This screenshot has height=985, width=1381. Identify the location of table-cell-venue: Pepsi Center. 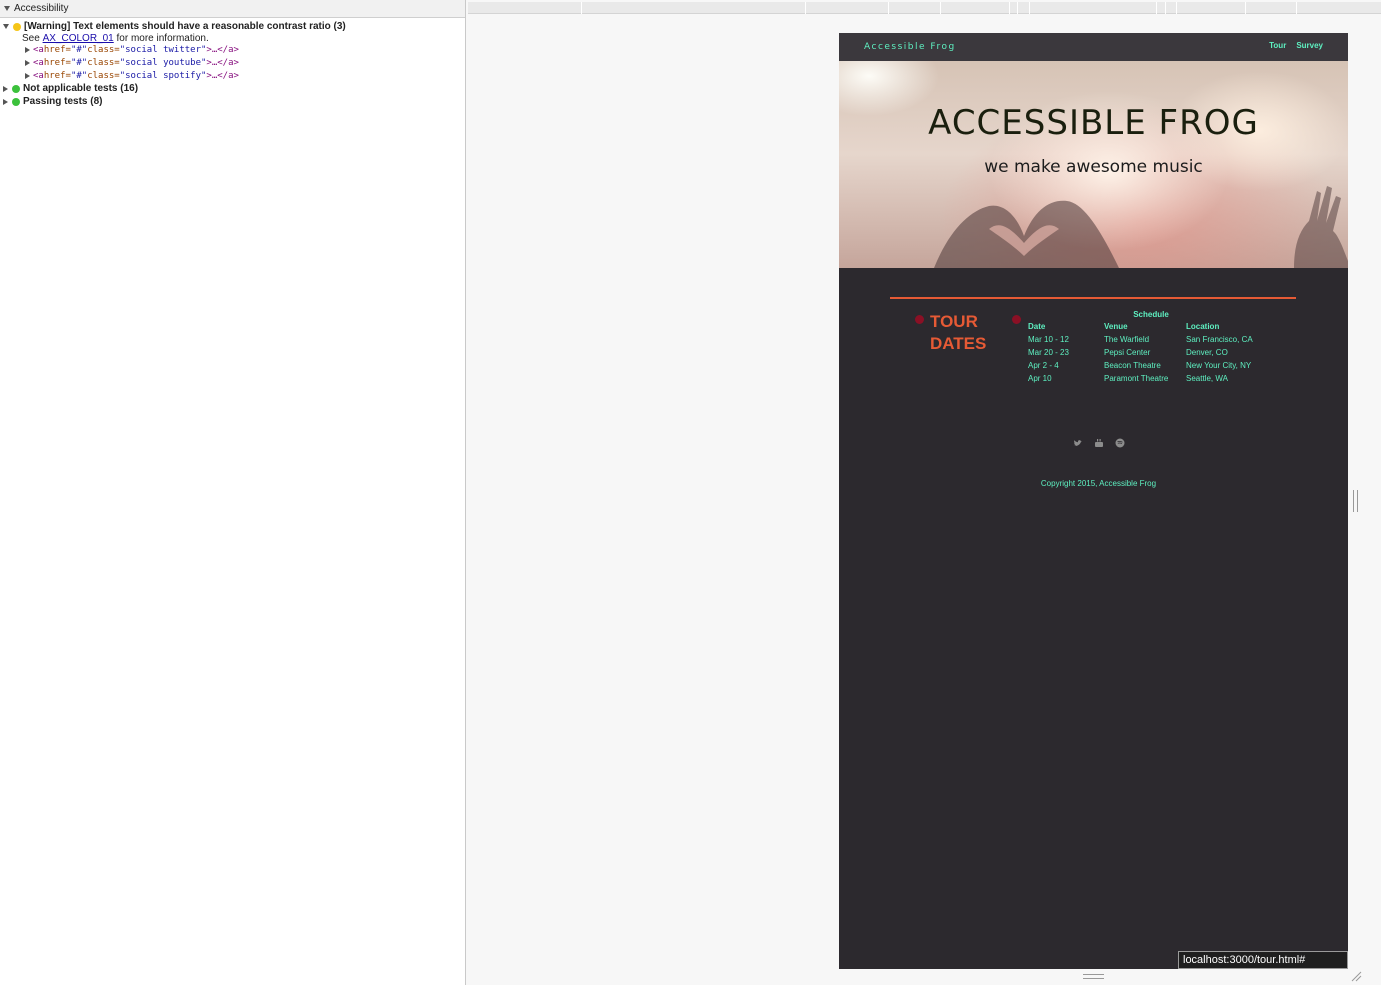
(1127, 352).